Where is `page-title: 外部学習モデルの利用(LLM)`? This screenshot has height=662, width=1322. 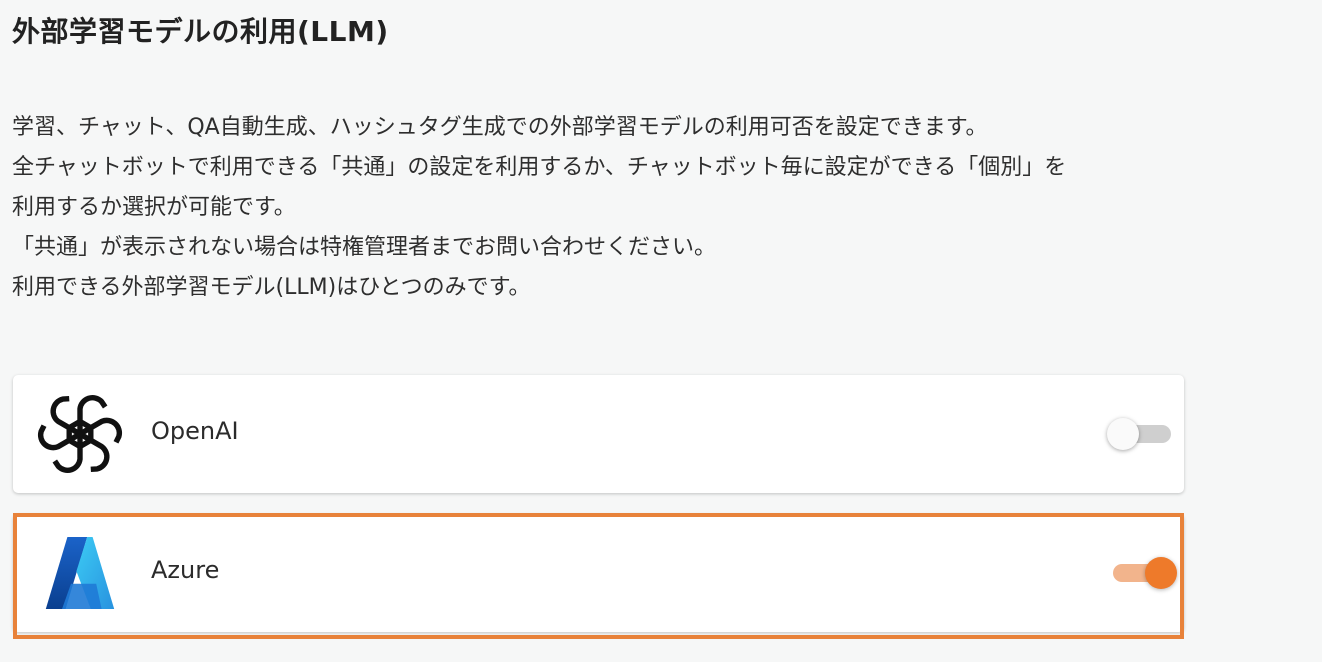 page-title: 外部学習モデルの利用(LLM) is located at coordinates (200, 31).